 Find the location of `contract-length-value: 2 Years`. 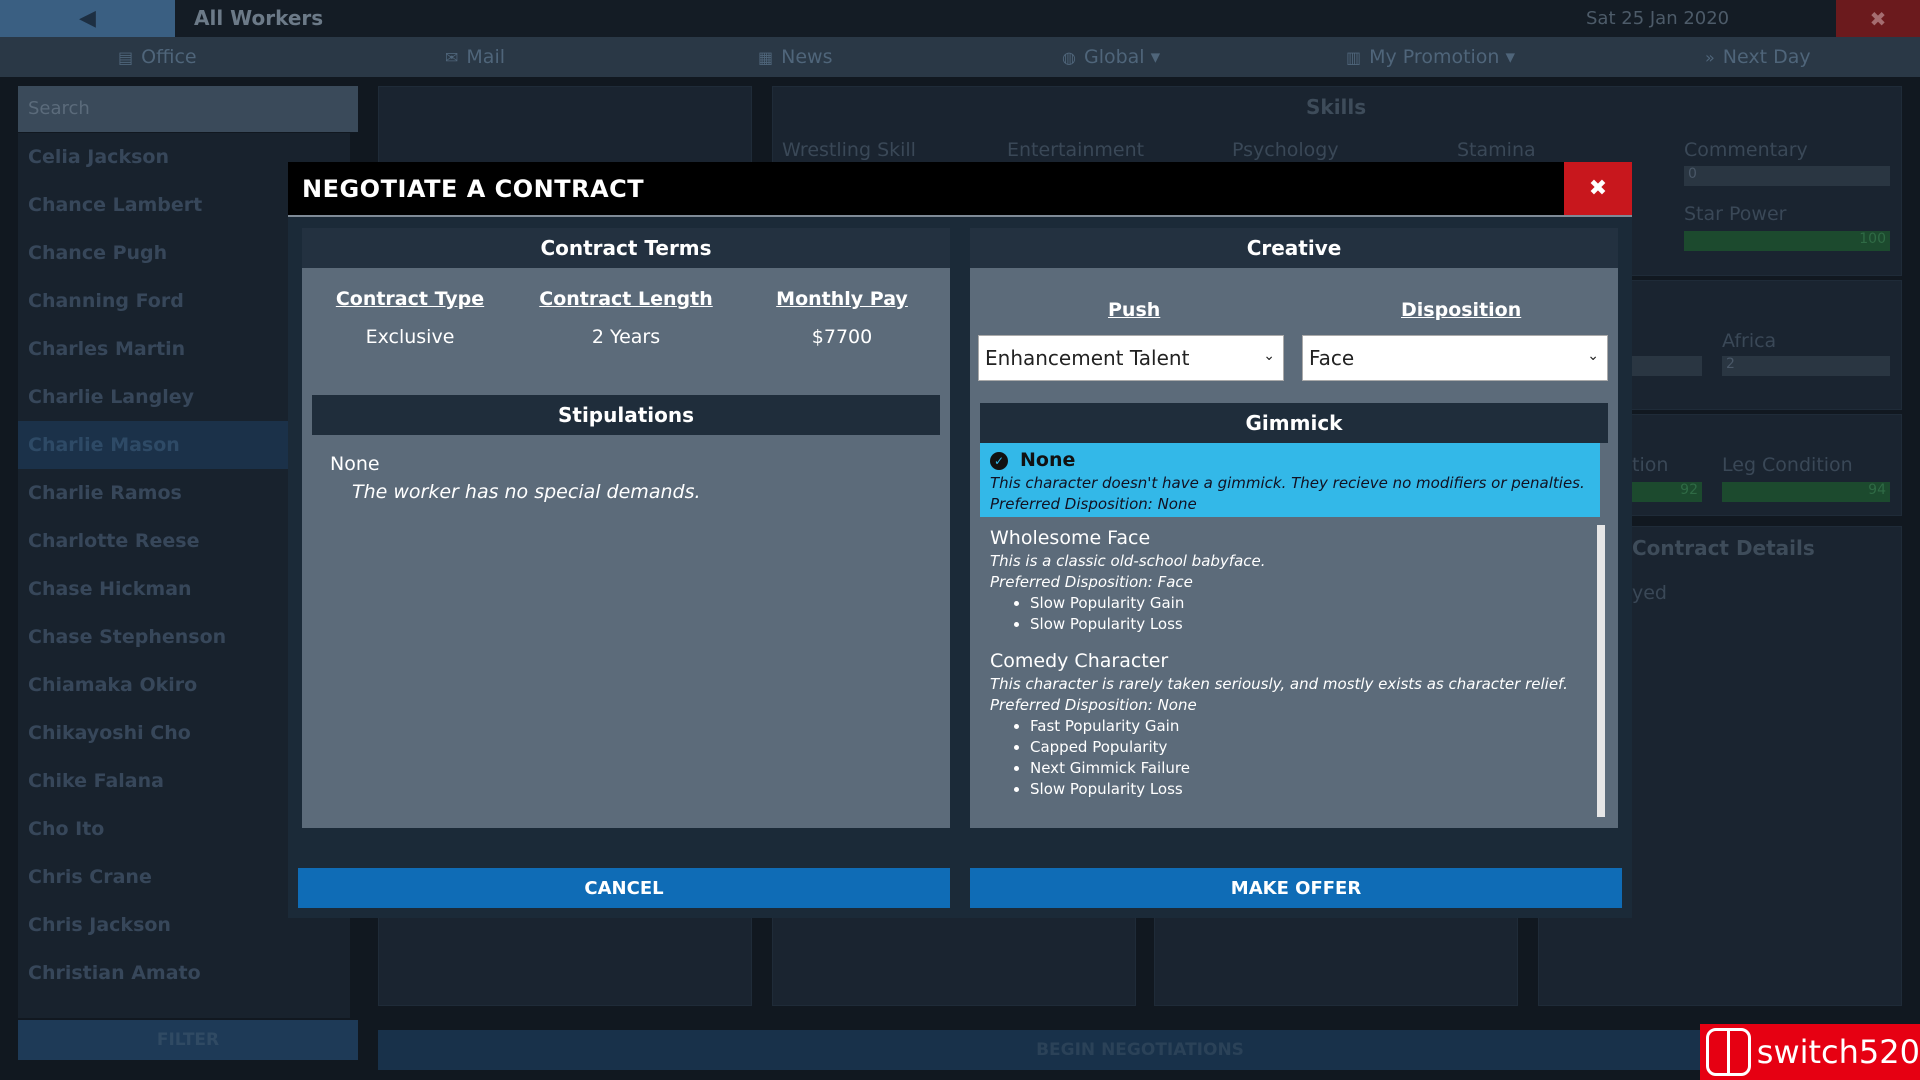

contract-length-value: 2 Years is located at coordinates (626, 337).